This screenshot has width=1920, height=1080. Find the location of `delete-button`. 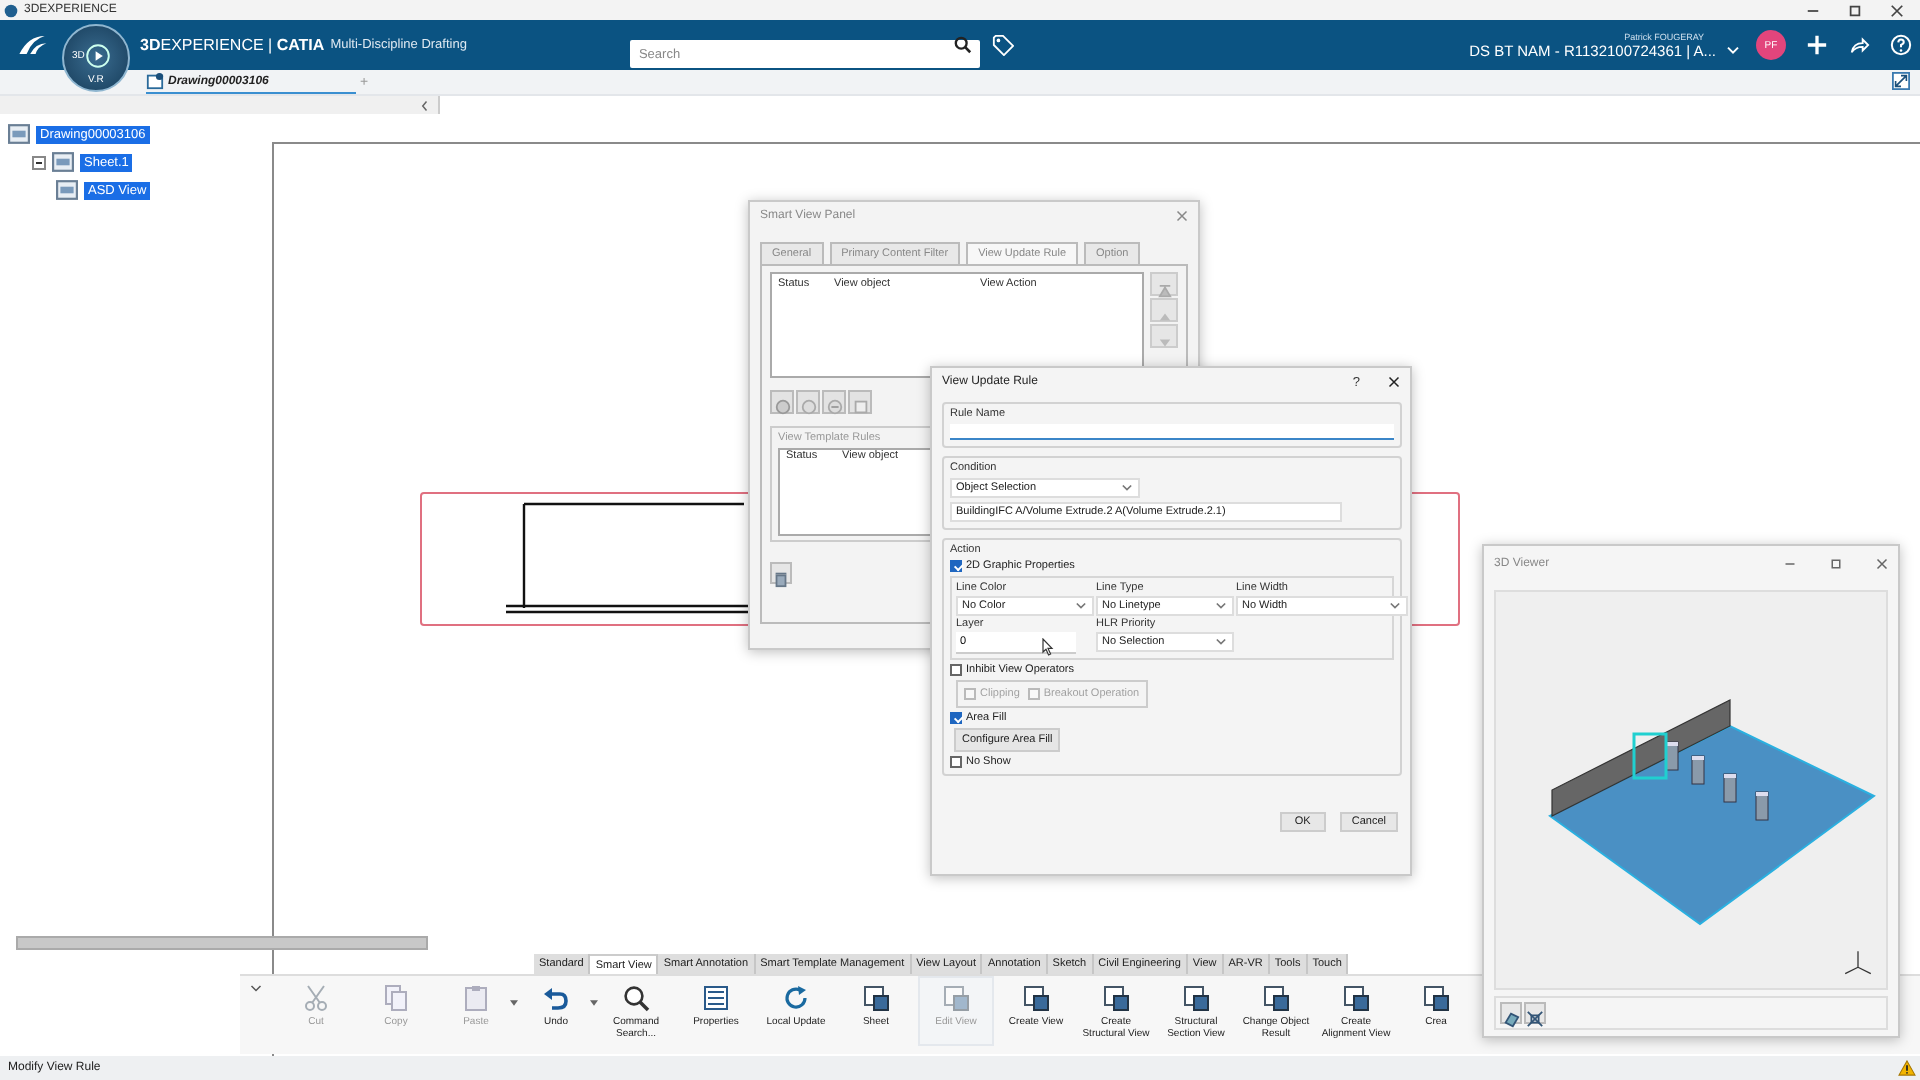

delete-button is located at coordinates (781, 573).